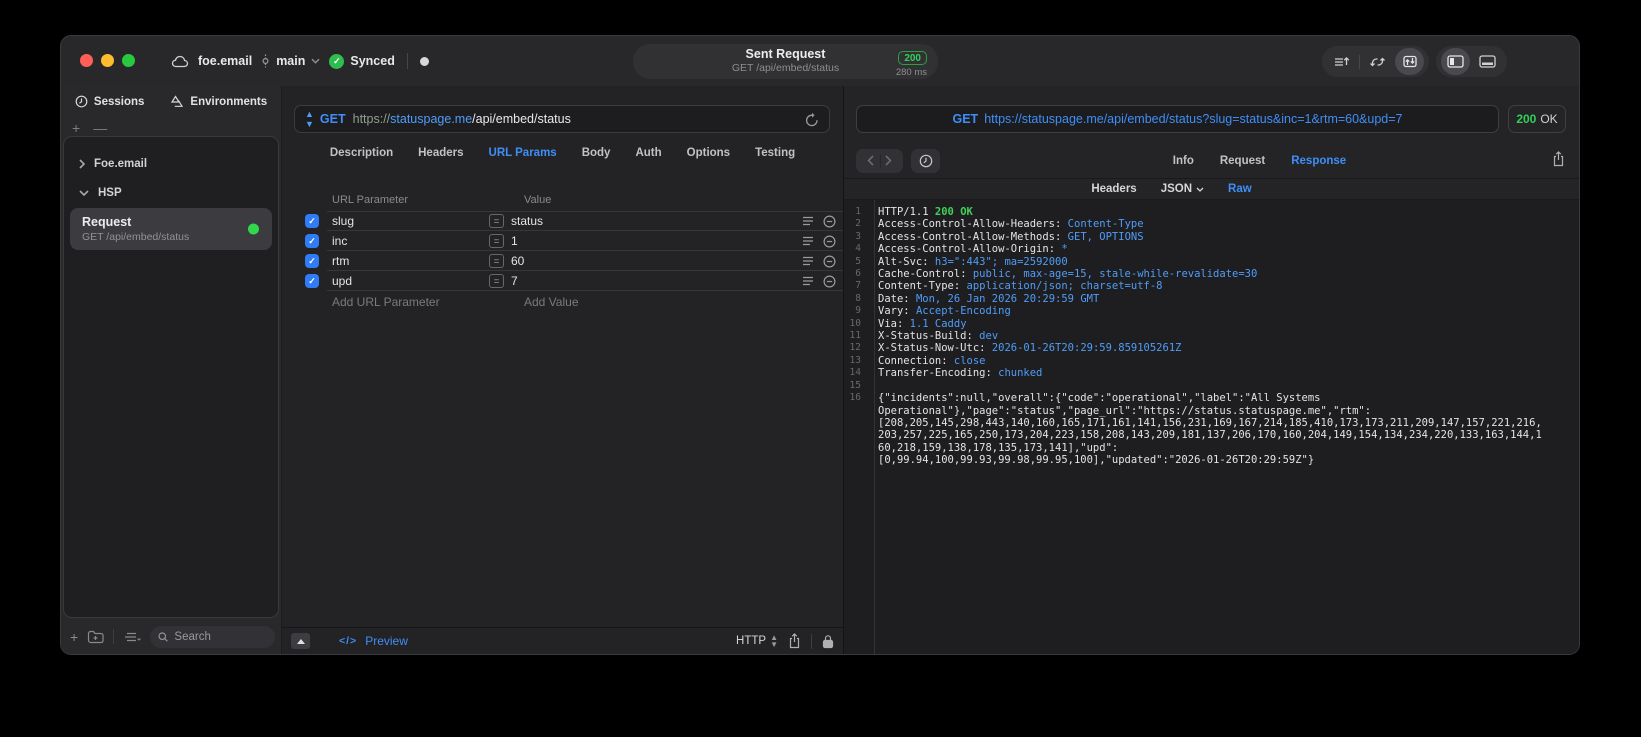 Image resolution: width=1641 pixels, height=737 pixels. What do you see at coordinates (410, 241) in the screenshot?
I see `param-name: inc` at bounding box center [410, 241].